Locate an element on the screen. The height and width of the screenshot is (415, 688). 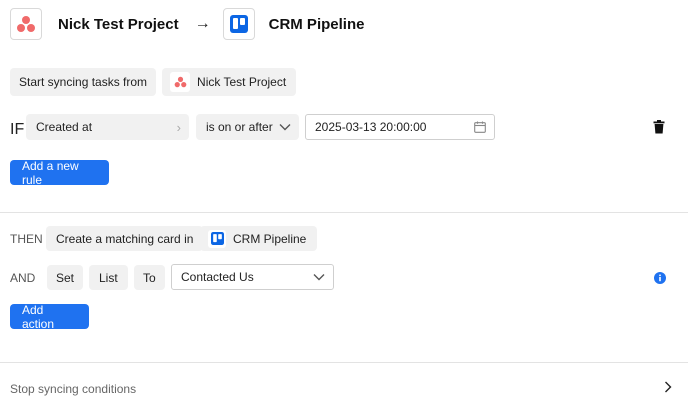
header-target-board: CRM Pipeline is located at coordinates (316, 24).